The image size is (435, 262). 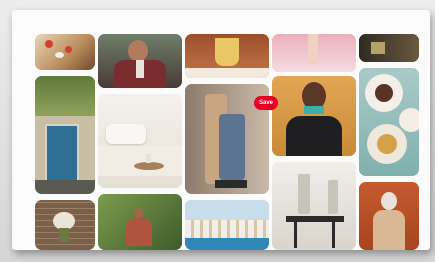 What do you see at coordinates (65, 135) in the screenshot?
I see `blue-door-pin` at bounding box center [65, 135].